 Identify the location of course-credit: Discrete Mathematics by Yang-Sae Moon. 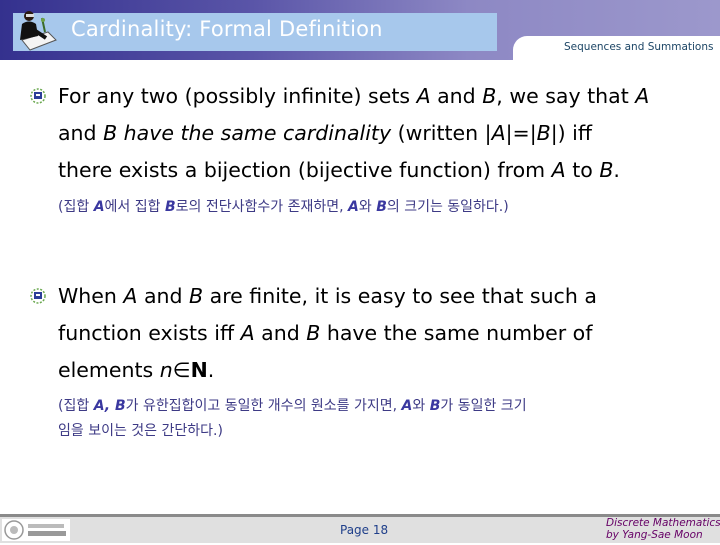
(663, 529).